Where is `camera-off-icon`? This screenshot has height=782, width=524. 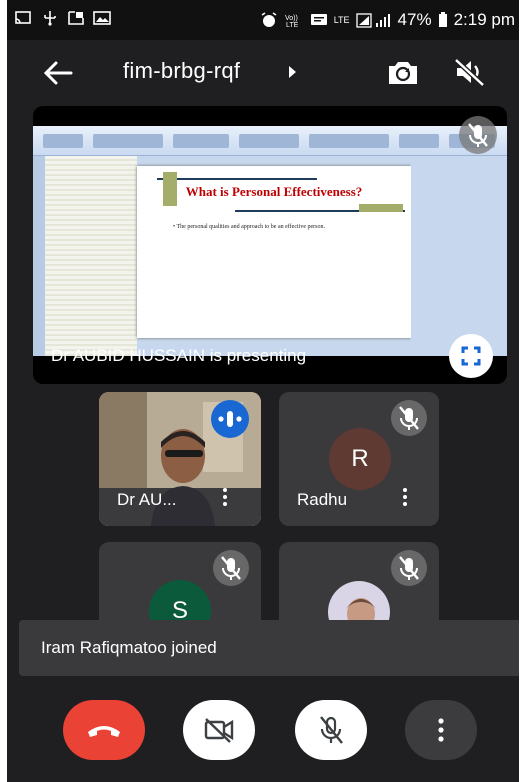
camera-off-icon is located at coordinates (219, 730).